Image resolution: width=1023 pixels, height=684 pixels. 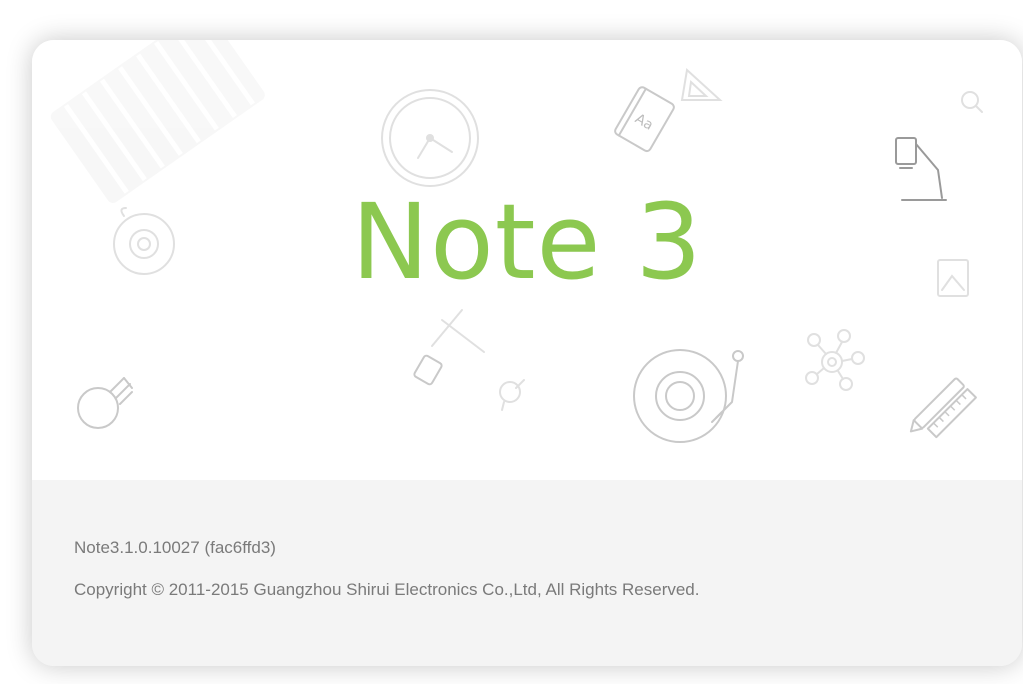 I want to click on book-label: Aa, so click(x=644, y=122).